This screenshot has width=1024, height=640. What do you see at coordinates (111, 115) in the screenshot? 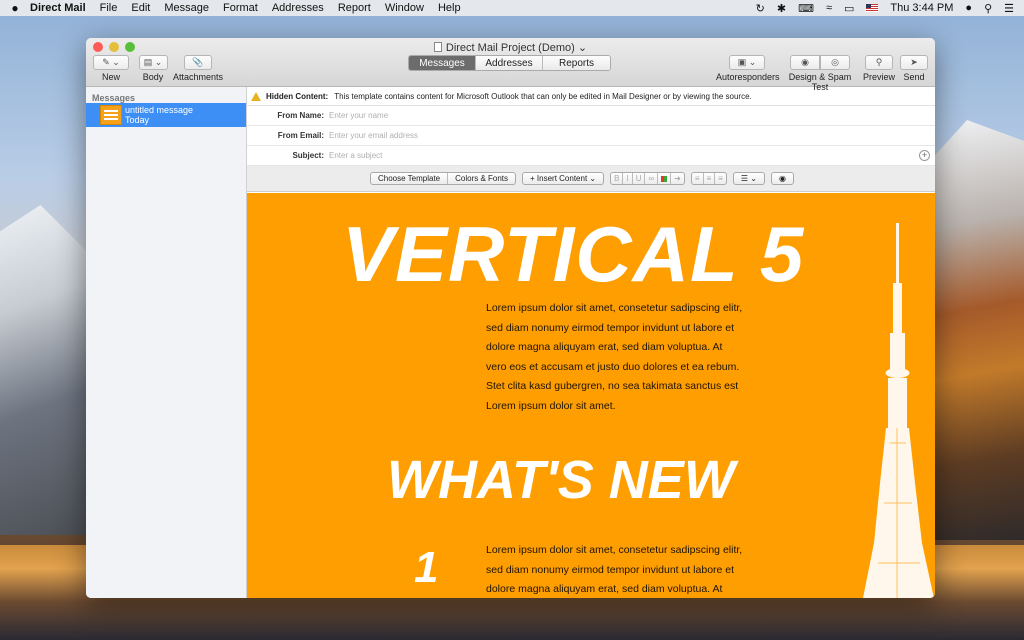
I see `message-thumbnail` at bounding box center [111, 115].